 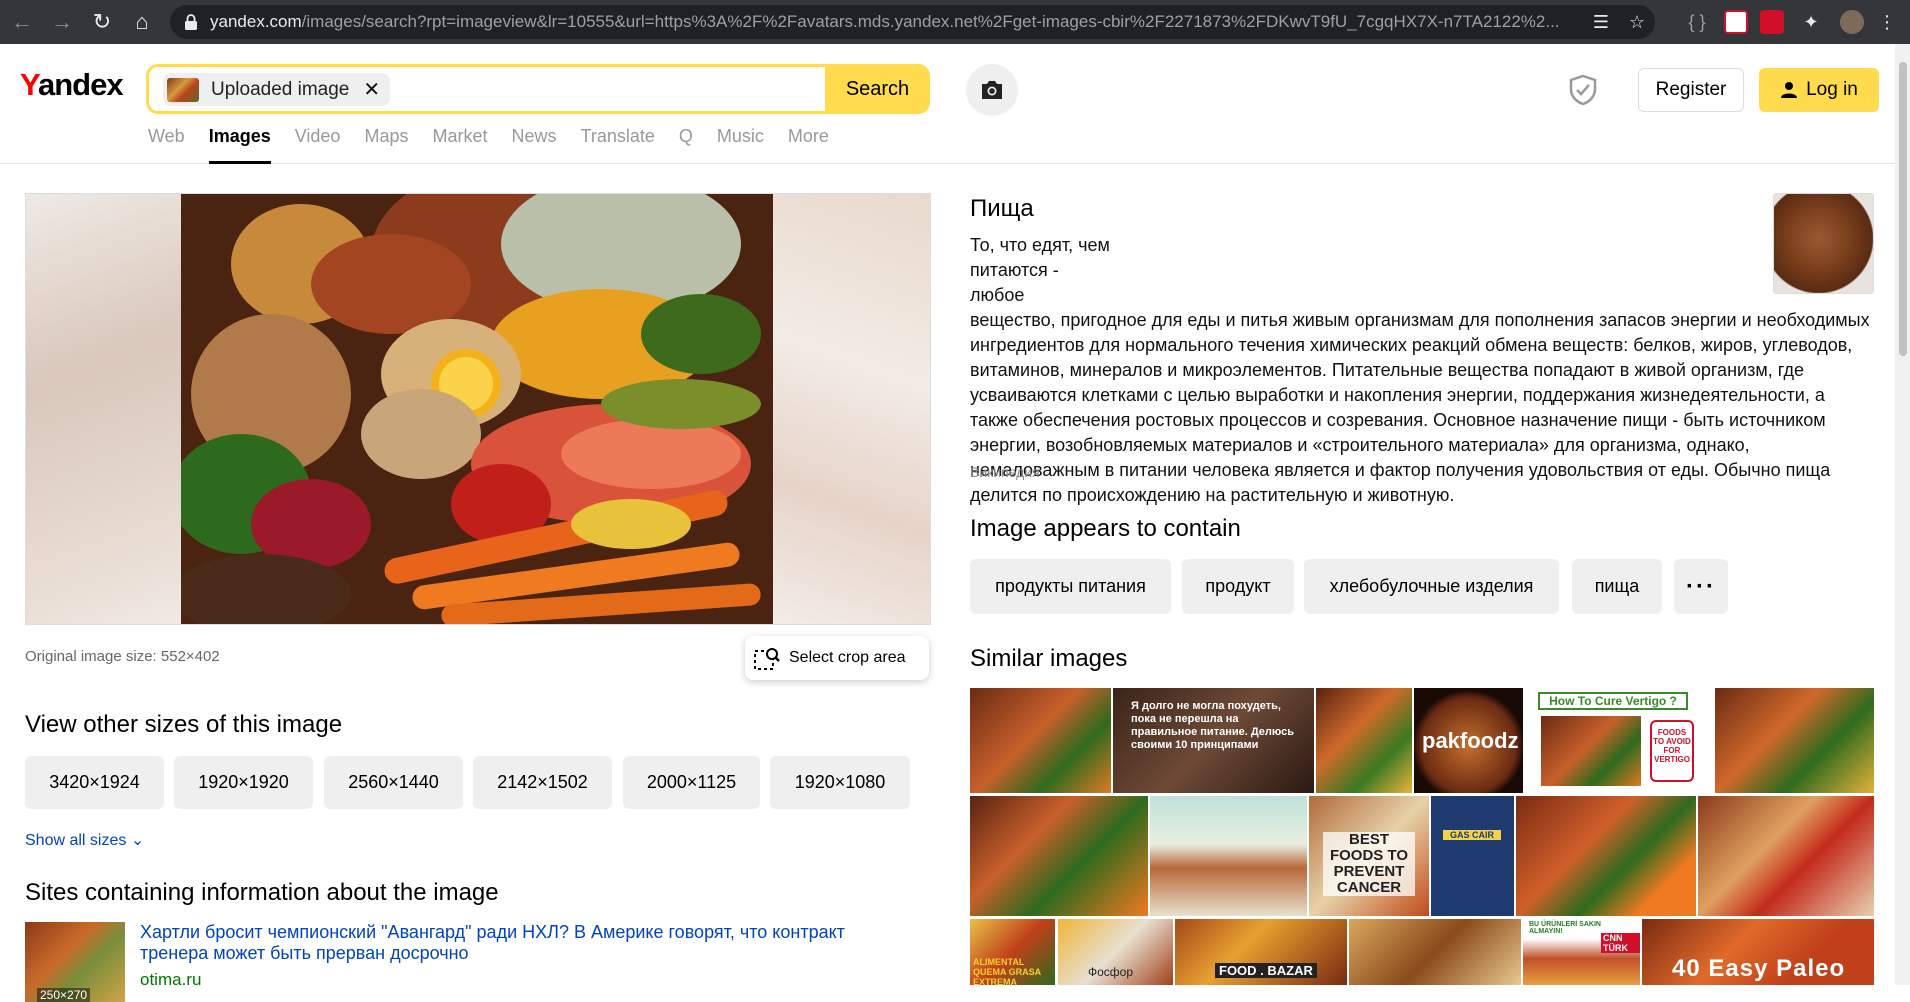 I want to click on size-button: 2000×1125, so click(x=691, y=782).